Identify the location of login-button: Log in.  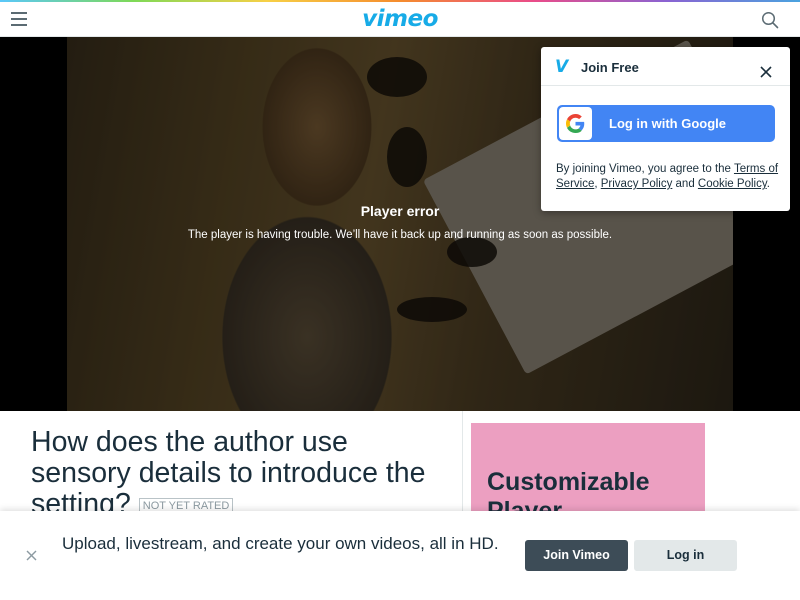
(685, 555).